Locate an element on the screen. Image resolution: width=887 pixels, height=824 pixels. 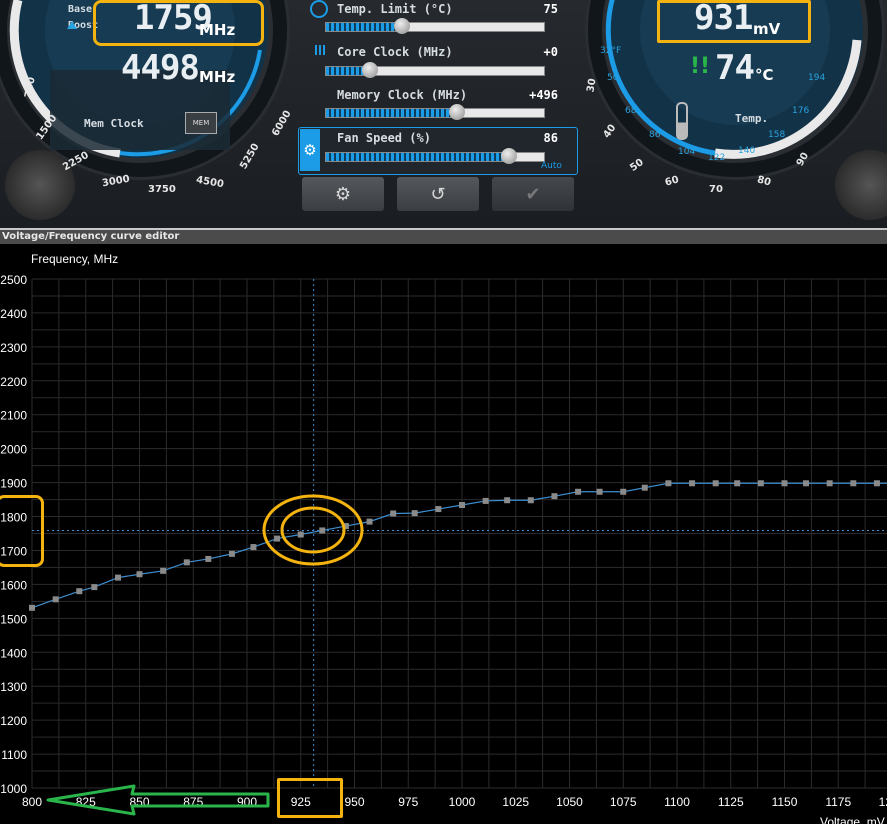
x-tick-label: 1175 is located at coordinates (838, 802).